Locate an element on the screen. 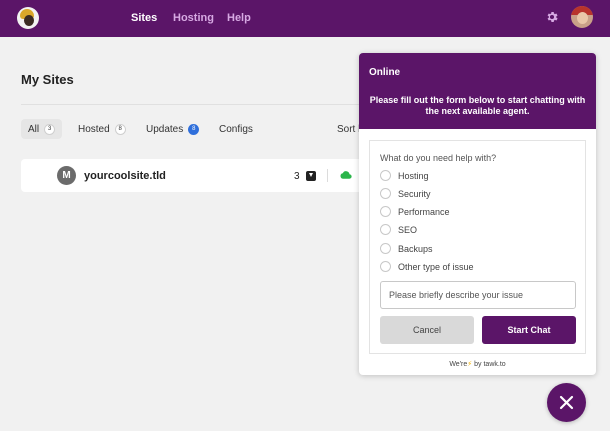 The width and height of the screenshot is (610, 431). option-hosting: Hosting is located at coordinates (404, 175).